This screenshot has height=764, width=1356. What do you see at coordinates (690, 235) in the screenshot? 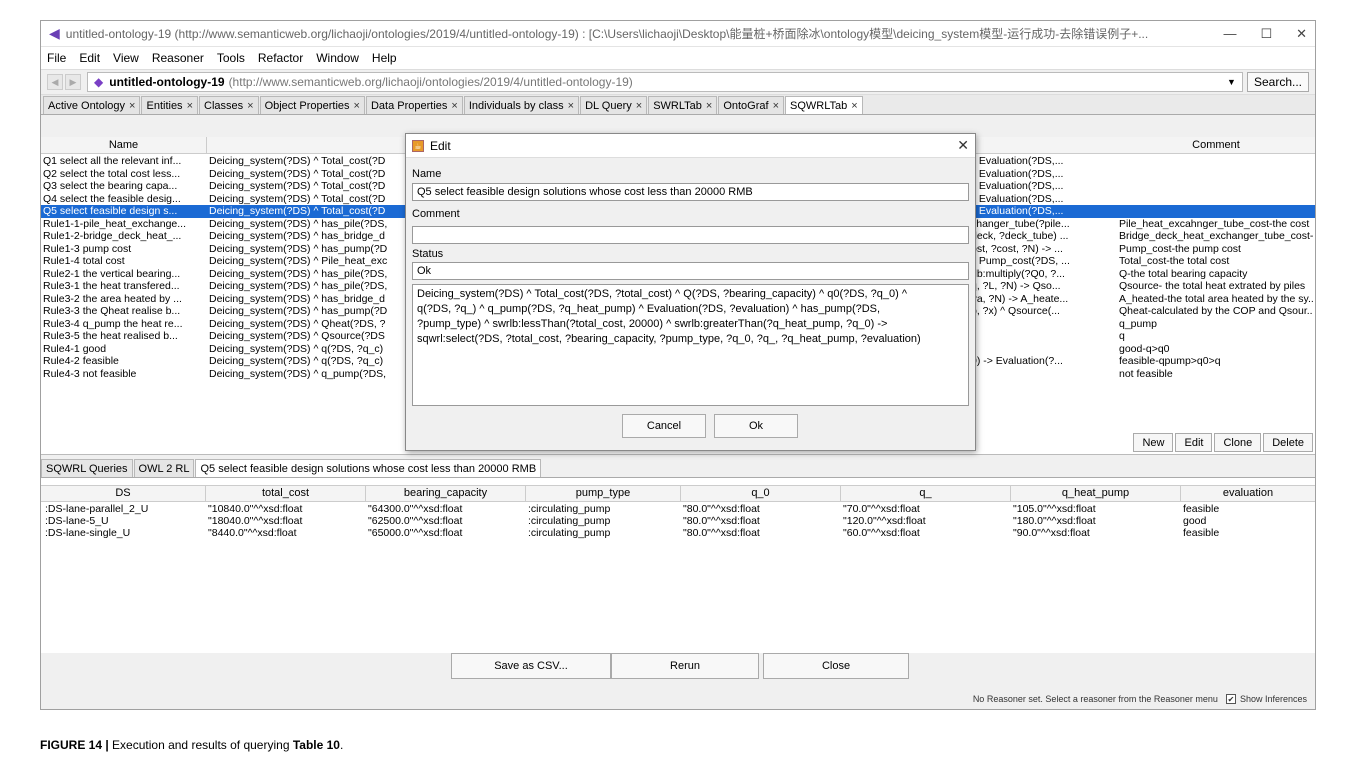
I see `rule-comment-field` at bounding box center [690, 235].